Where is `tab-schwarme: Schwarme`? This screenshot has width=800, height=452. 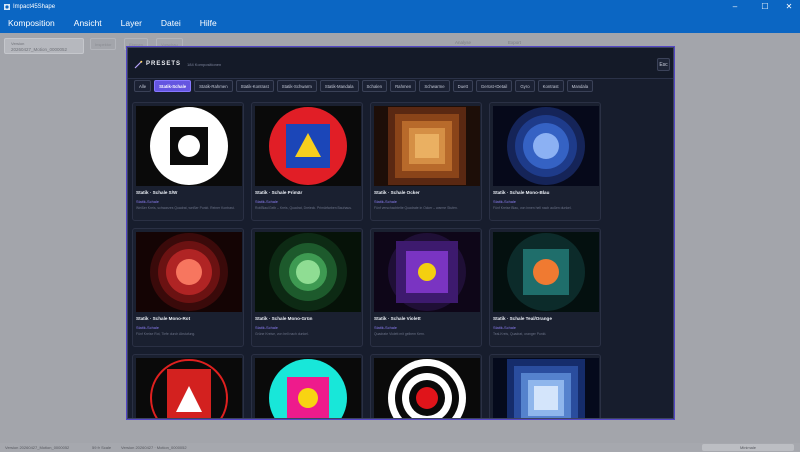
tab-schwarme: Schwarme is located at coordinates (434, 86).